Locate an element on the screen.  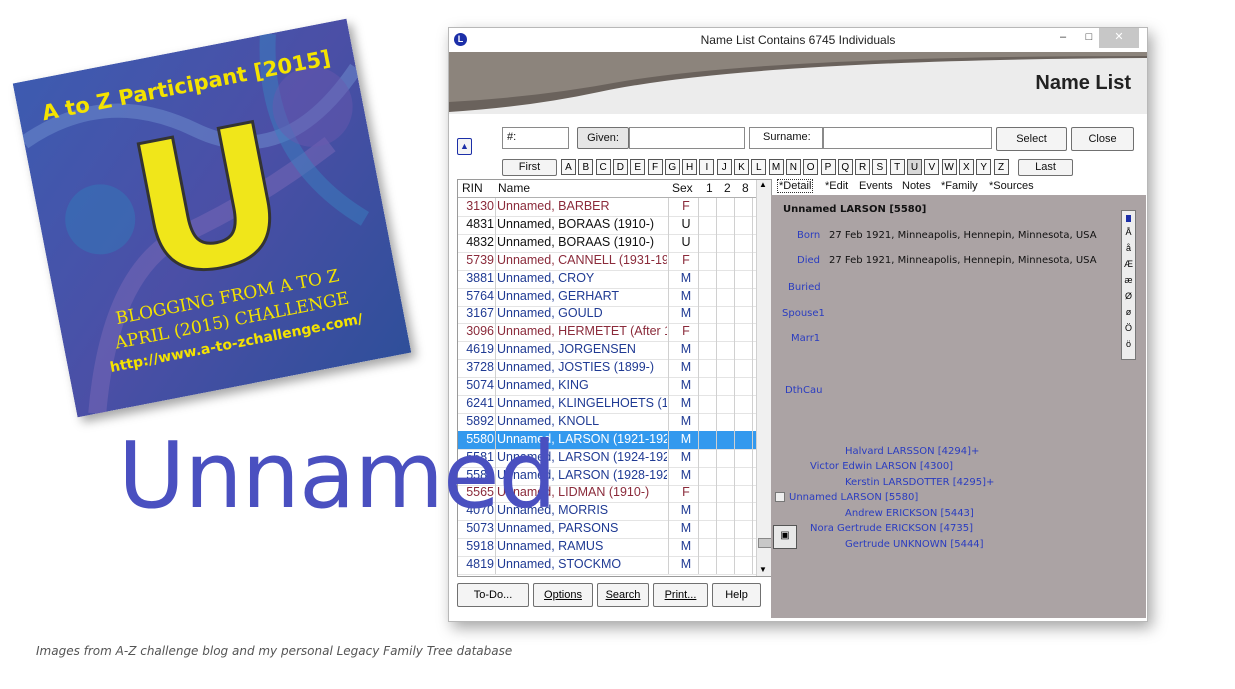
first-button: First is located at coordinates (529, 167).